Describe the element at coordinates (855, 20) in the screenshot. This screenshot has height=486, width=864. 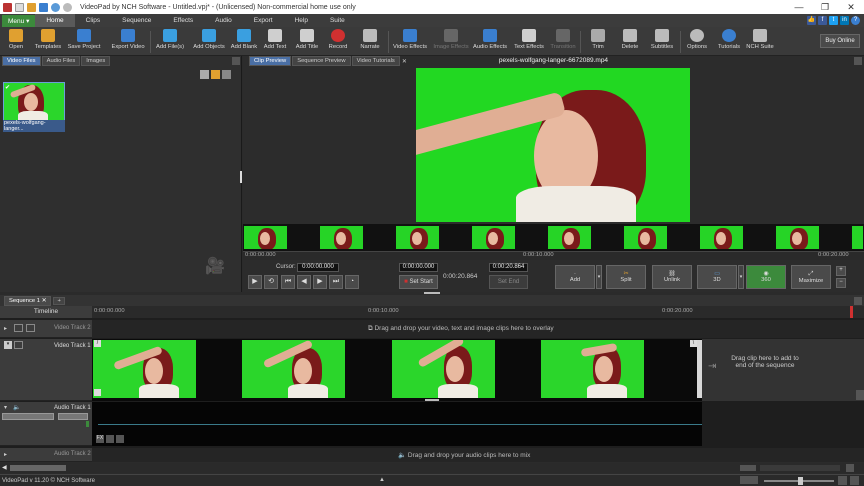
I see `help-icon: ?` at that location.